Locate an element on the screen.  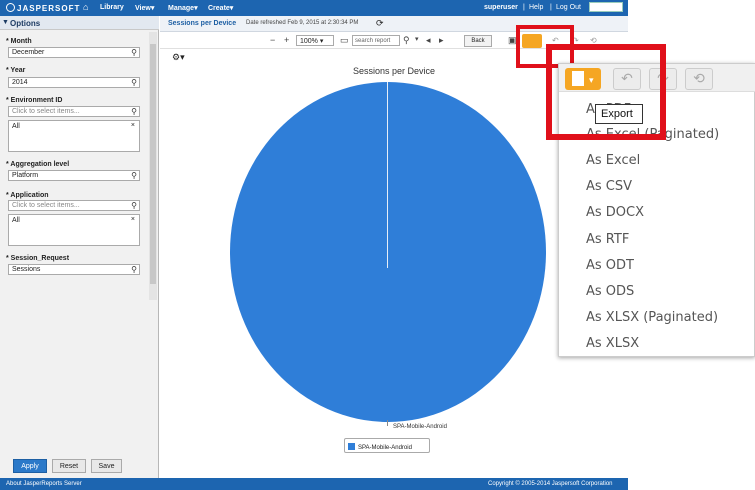
month-label: * Month is located at coordinates (19, 41).